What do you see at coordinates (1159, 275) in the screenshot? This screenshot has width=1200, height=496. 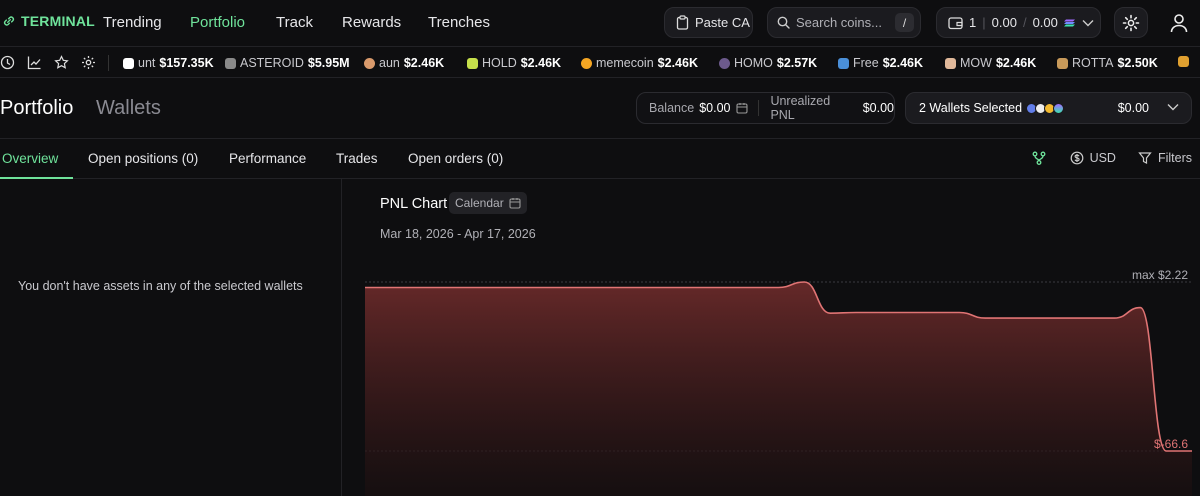 I see `pnl-max-label: max $2.22` at bounding box center [1159, 275].